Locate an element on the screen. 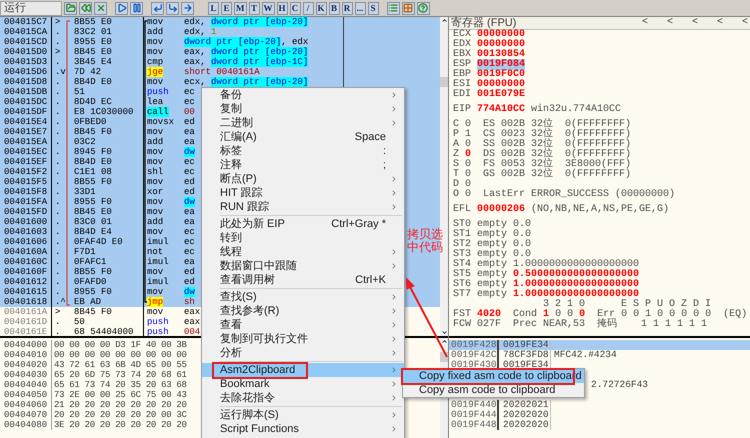 This screenshot has height=438, width=750. stack-address: 0019F440 is located at coordinates (474, 405).